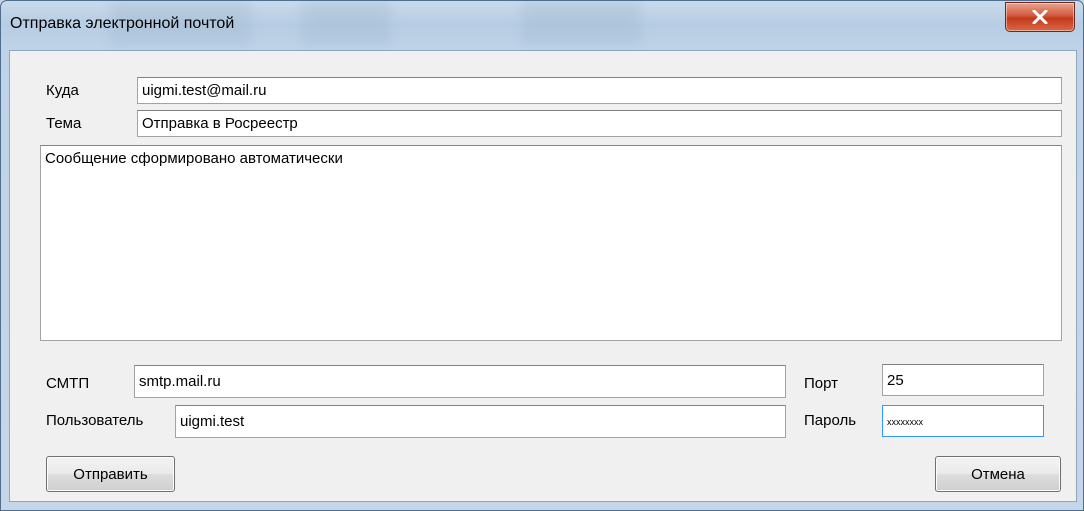  What do you see at coordinates (460, 381) in the screenshot?
I see `smtp-field` at bounding box center [460, 381].